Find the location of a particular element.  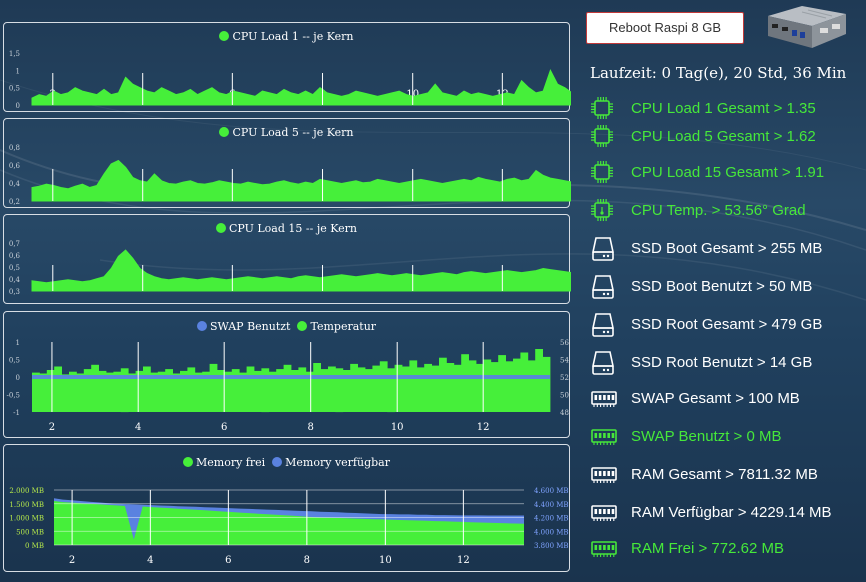

stat-label: SWAP Benutzt > 0 MB is located at coordinates (706, 436).